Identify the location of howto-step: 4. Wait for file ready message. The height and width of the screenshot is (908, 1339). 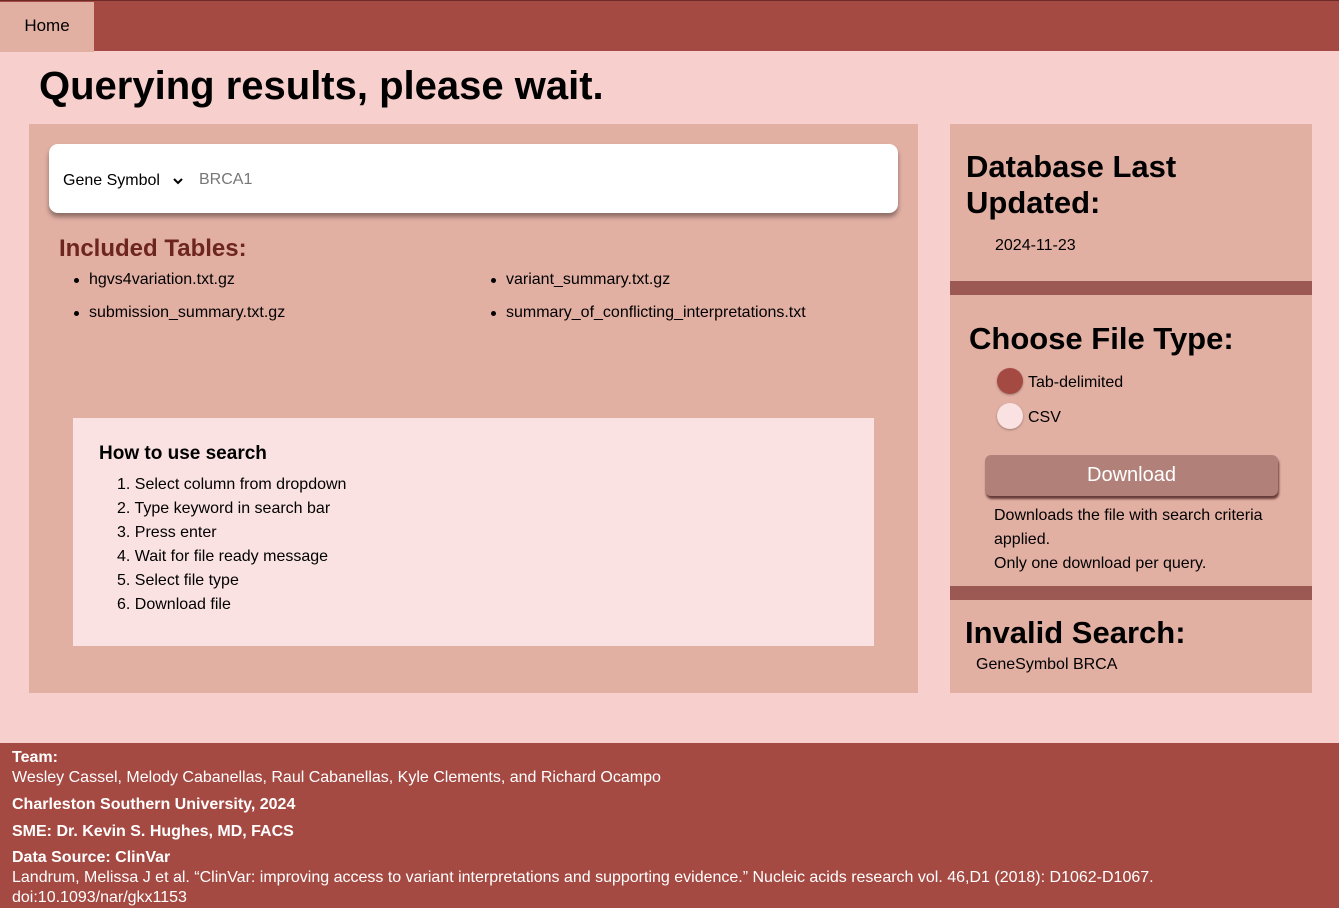
(223, 556).